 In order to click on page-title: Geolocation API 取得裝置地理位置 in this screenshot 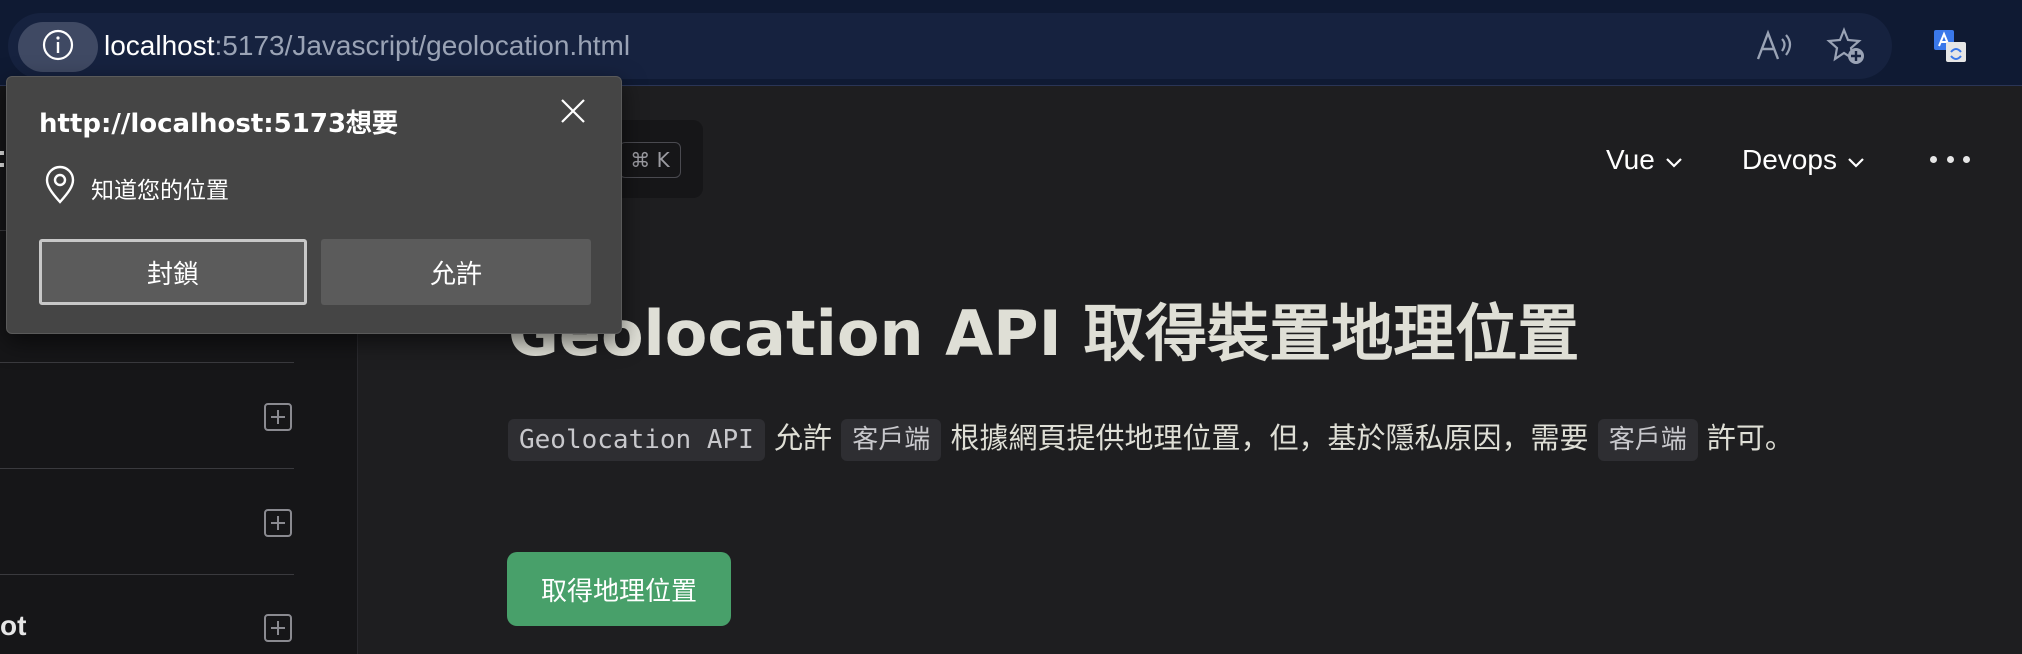, I will do `click(1044, 333)`.